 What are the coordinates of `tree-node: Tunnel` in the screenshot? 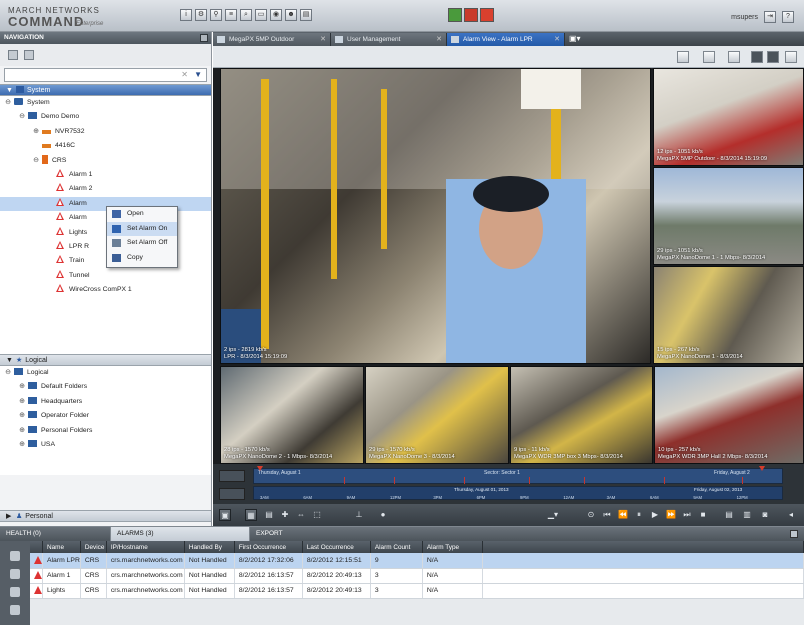 It's located at (105, 276).